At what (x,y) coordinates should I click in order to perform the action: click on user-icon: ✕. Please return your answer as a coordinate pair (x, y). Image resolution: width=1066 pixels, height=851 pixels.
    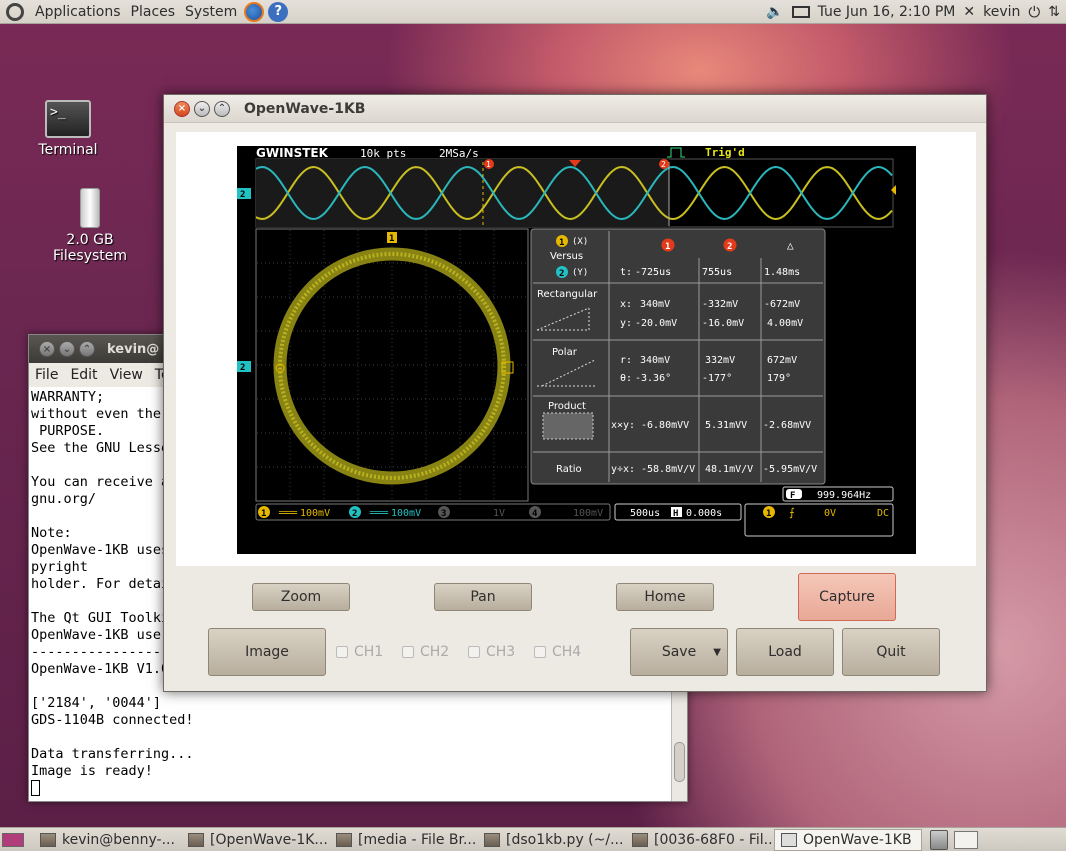
    Looking at the image, I should click on (969, 12).